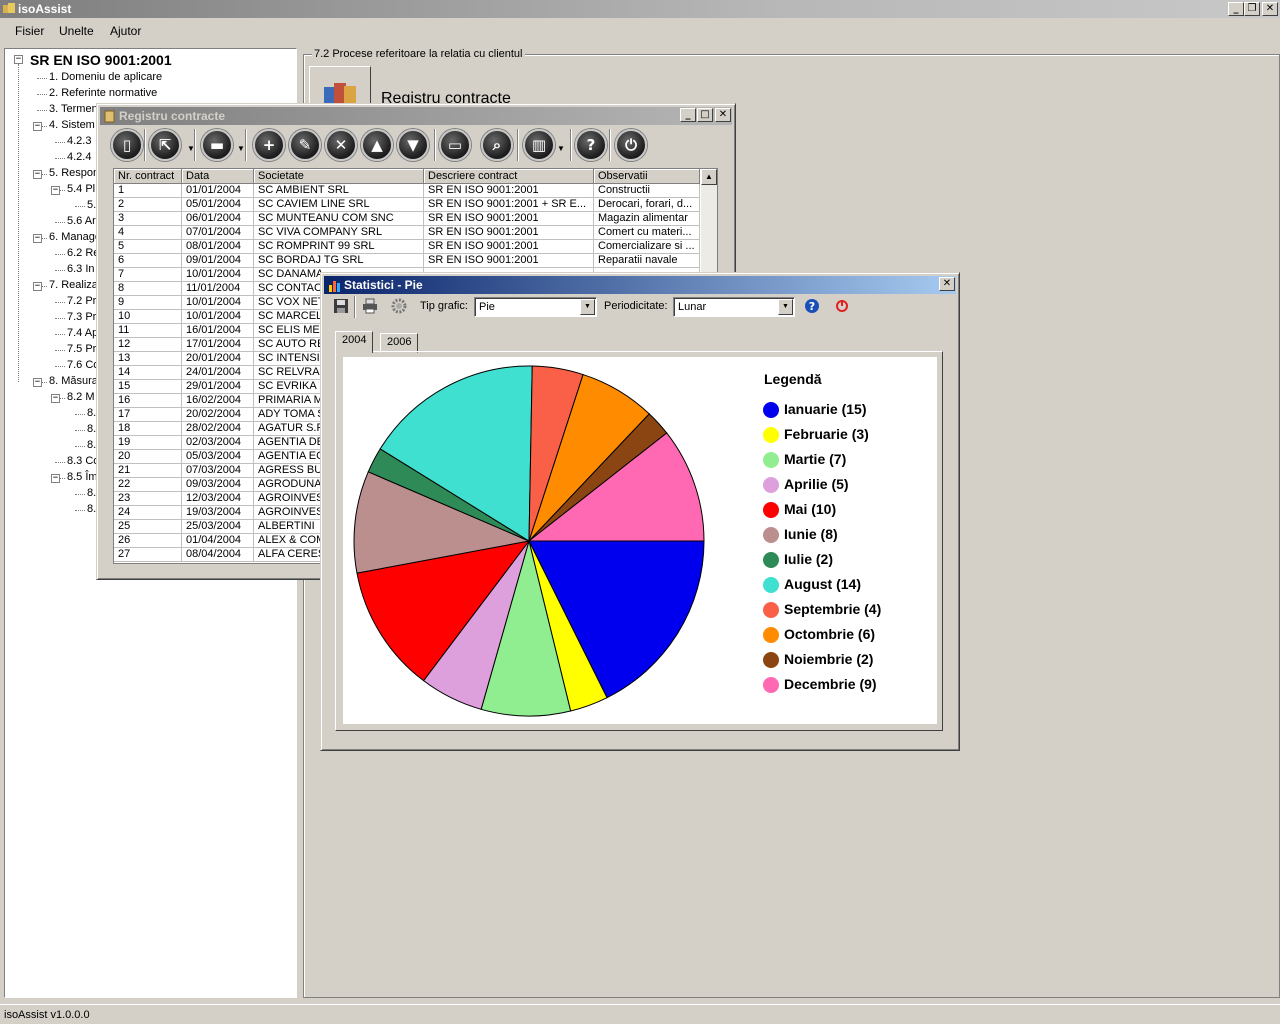  I want to click on statistici-close-button: ✕, so click(947, 284).